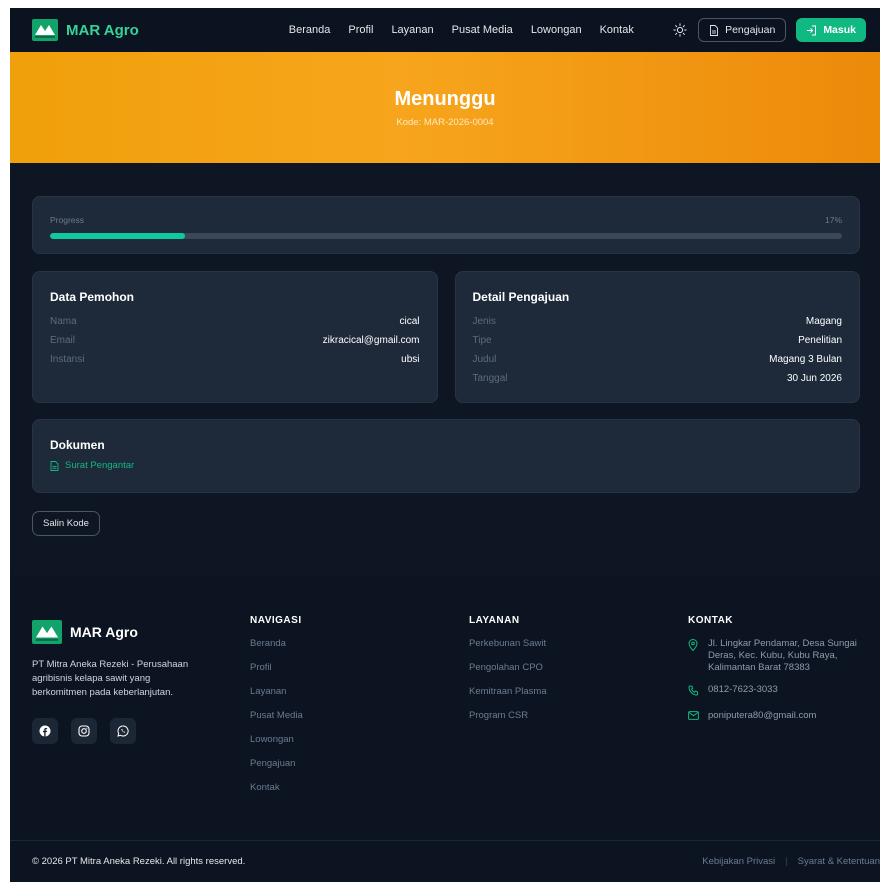 This screenshot has width=886, height=889. Describe the element at coordinates (743, 689) in the screenshot. I see `contact-phone-text: 0812-7623-3033` at that location.